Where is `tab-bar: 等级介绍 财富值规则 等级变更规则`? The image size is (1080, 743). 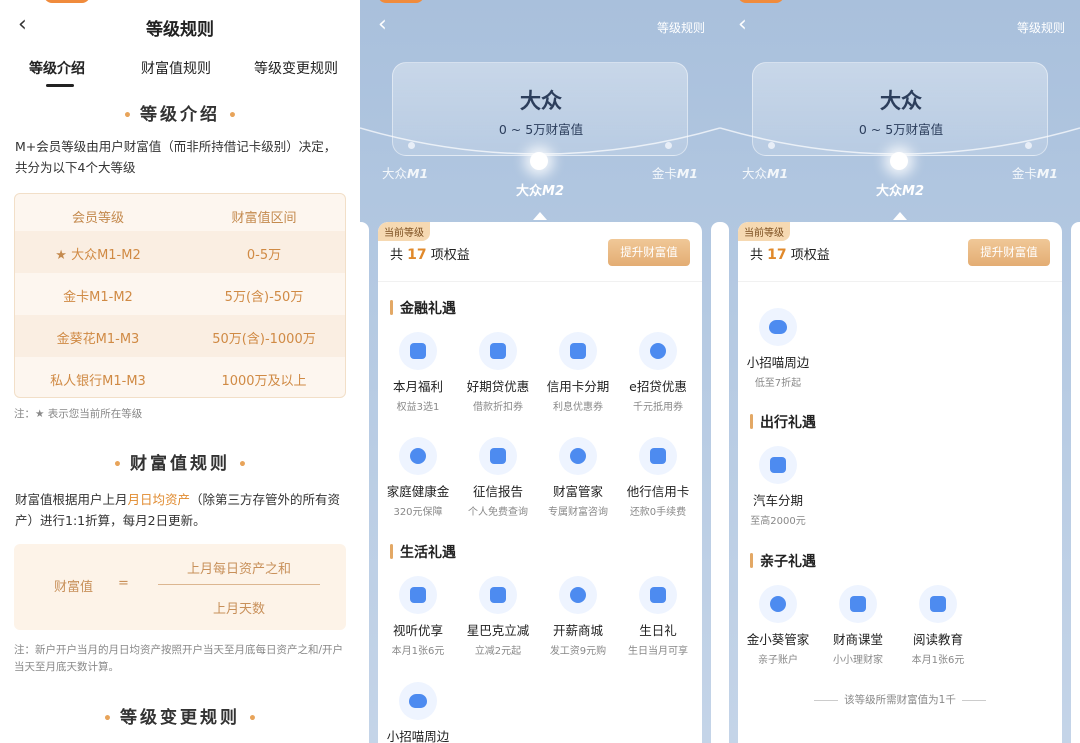 tab-bar: 等级介绍 财富值规则 等级变更规则 is located at coordinates (180, 74).